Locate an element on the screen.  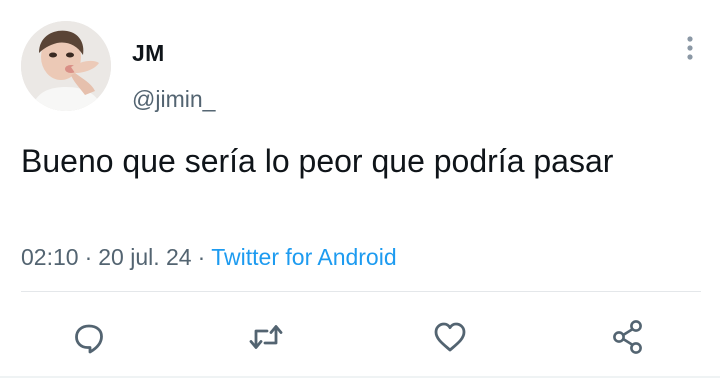
like-button is located at coordinates (450, 337).